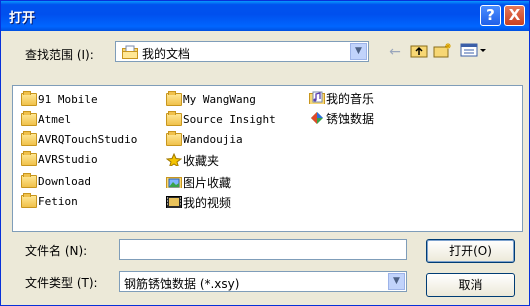 This screenshot has width=530, height=306. Describe the element at coordinates (470, 251) in the screenshot. I see `open-button: 打开(O)` at that location.